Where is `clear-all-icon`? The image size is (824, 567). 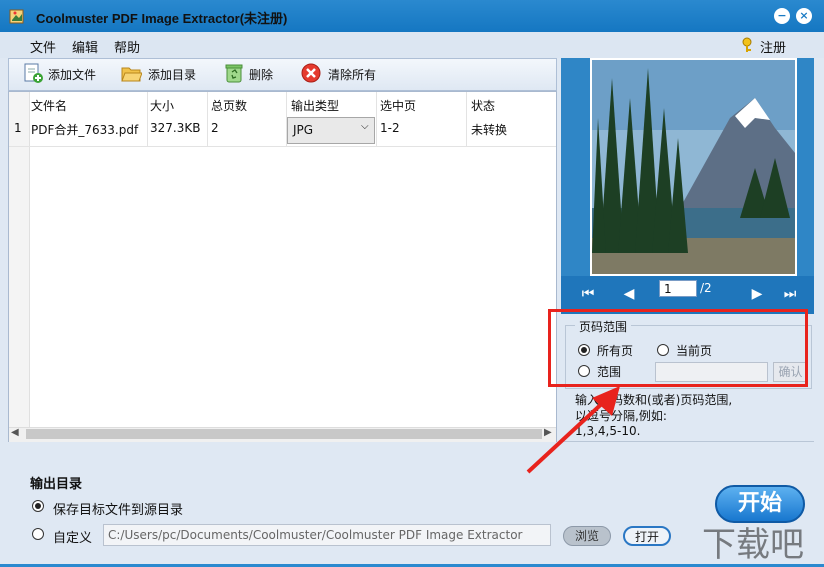
clear-all-icon is located at coordinates (311, 73).